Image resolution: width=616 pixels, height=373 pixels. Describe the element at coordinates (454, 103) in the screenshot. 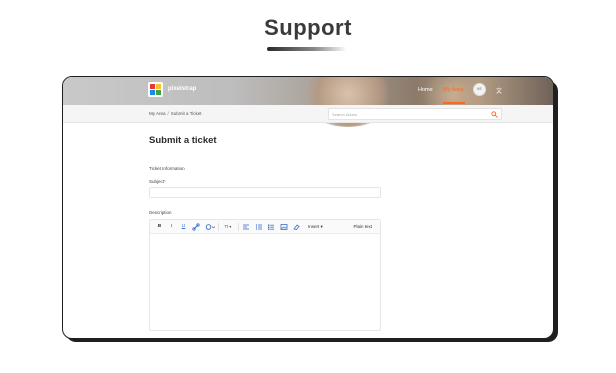

I see `nav-active-indicator` at that location.